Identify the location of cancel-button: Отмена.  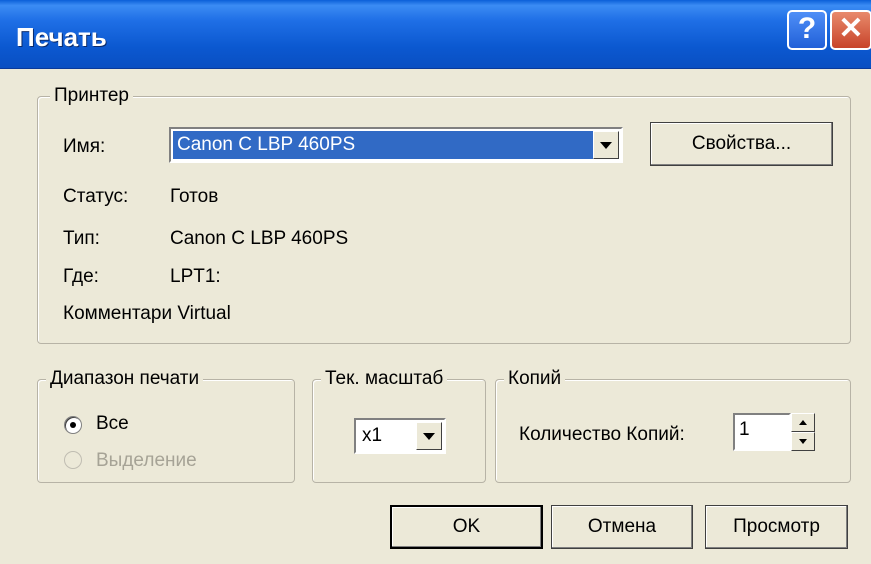
(622, 527).